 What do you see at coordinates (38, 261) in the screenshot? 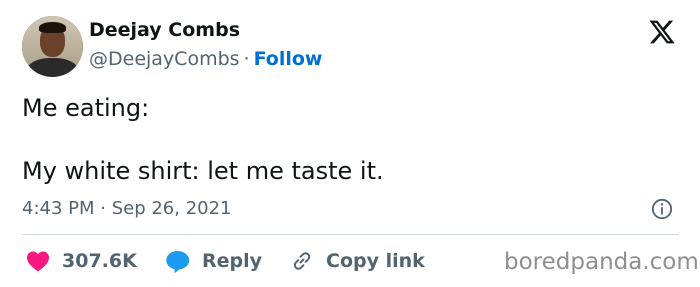
I see `heart-icon` at bounding box center [38, 261].